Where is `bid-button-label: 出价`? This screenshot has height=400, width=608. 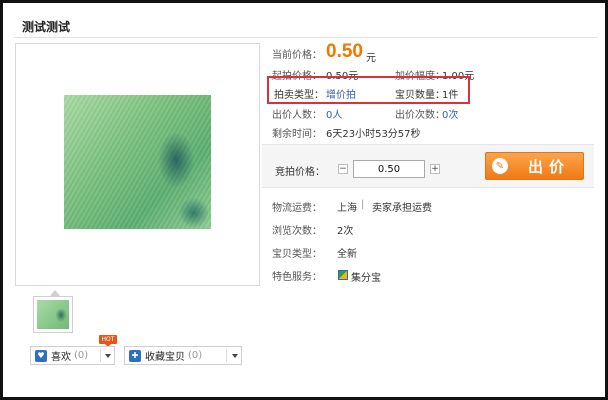
bid-button-label: 出价 is located at coordinates (549, 166).